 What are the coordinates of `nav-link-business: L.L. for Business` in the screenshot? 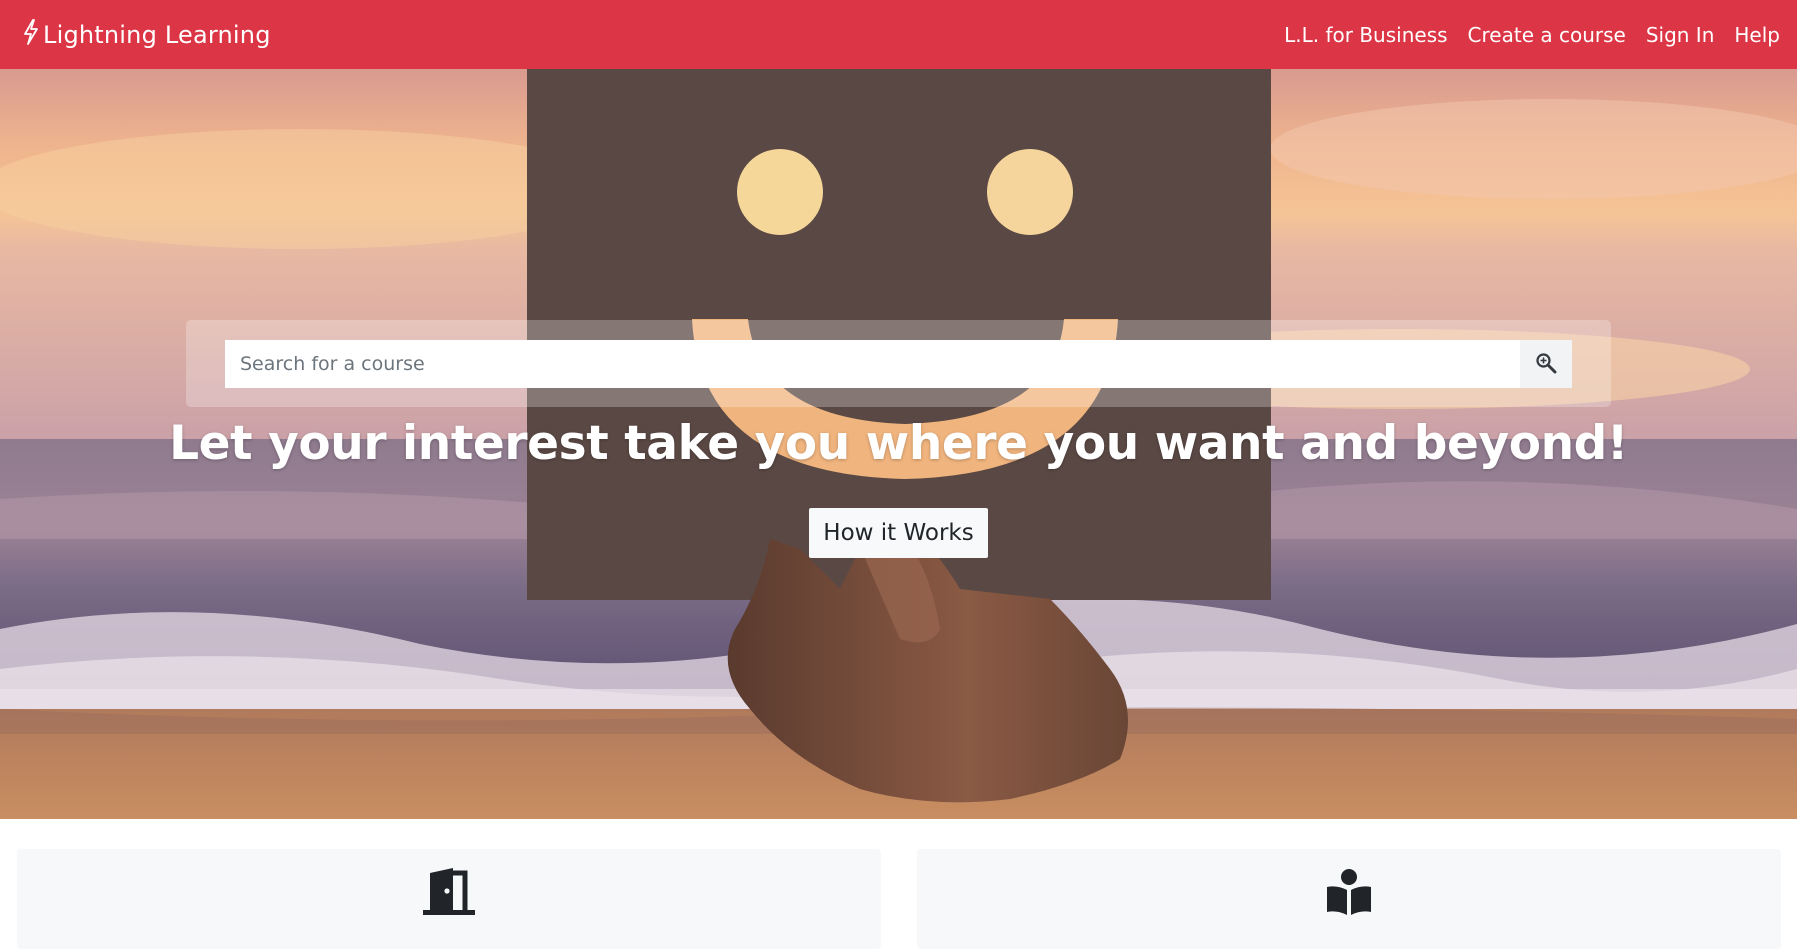 It's located at (1365, 35).